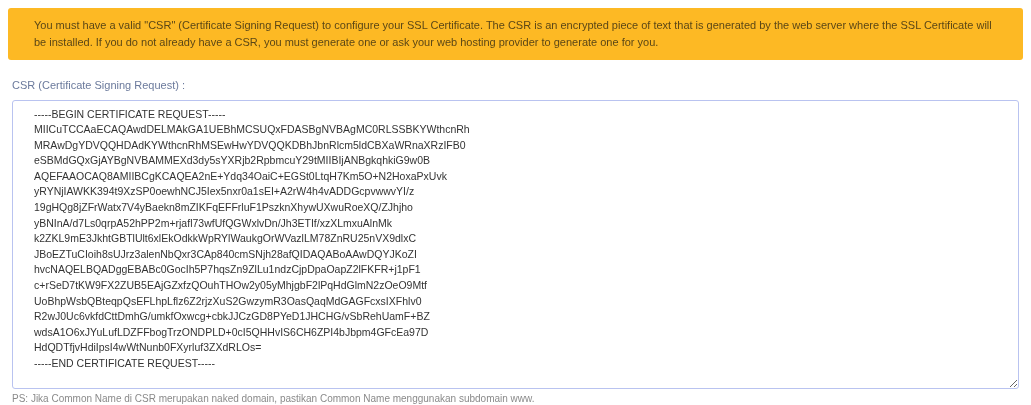 This screenshot has height=405, width=1031. Describe the element at coordinates (274, 398) in the screenshot. I see `hint-text: PS: Jika Common Name di CSR merupakan naked domain, pastikan Common Name menggunakan subdomain www.` at that location.